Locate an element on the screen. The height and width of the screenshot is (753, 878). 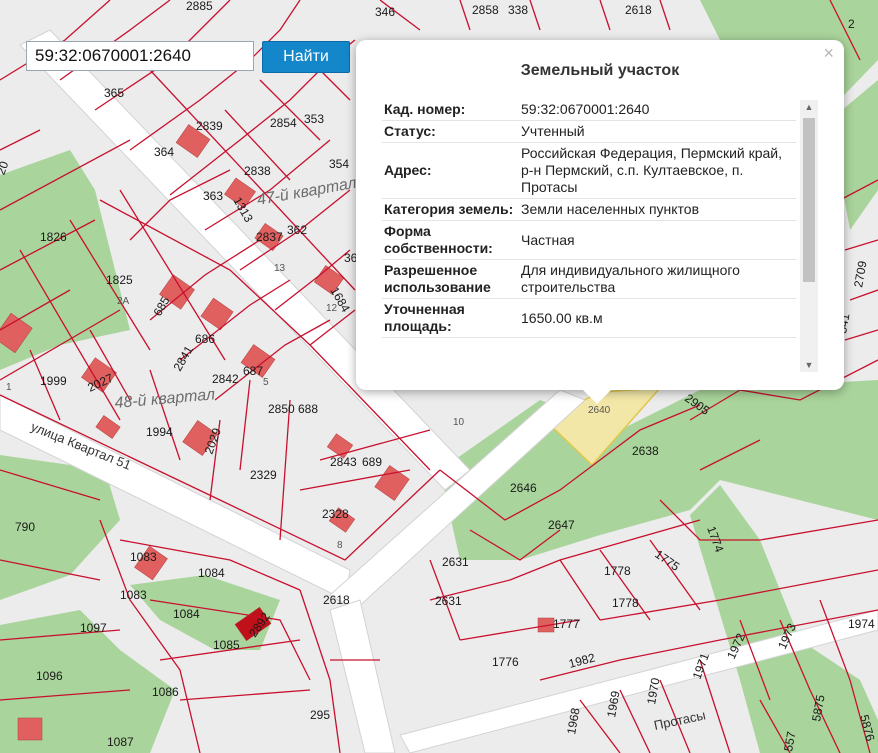
parcel-label: 1974 is located at coordinates (861, 624).